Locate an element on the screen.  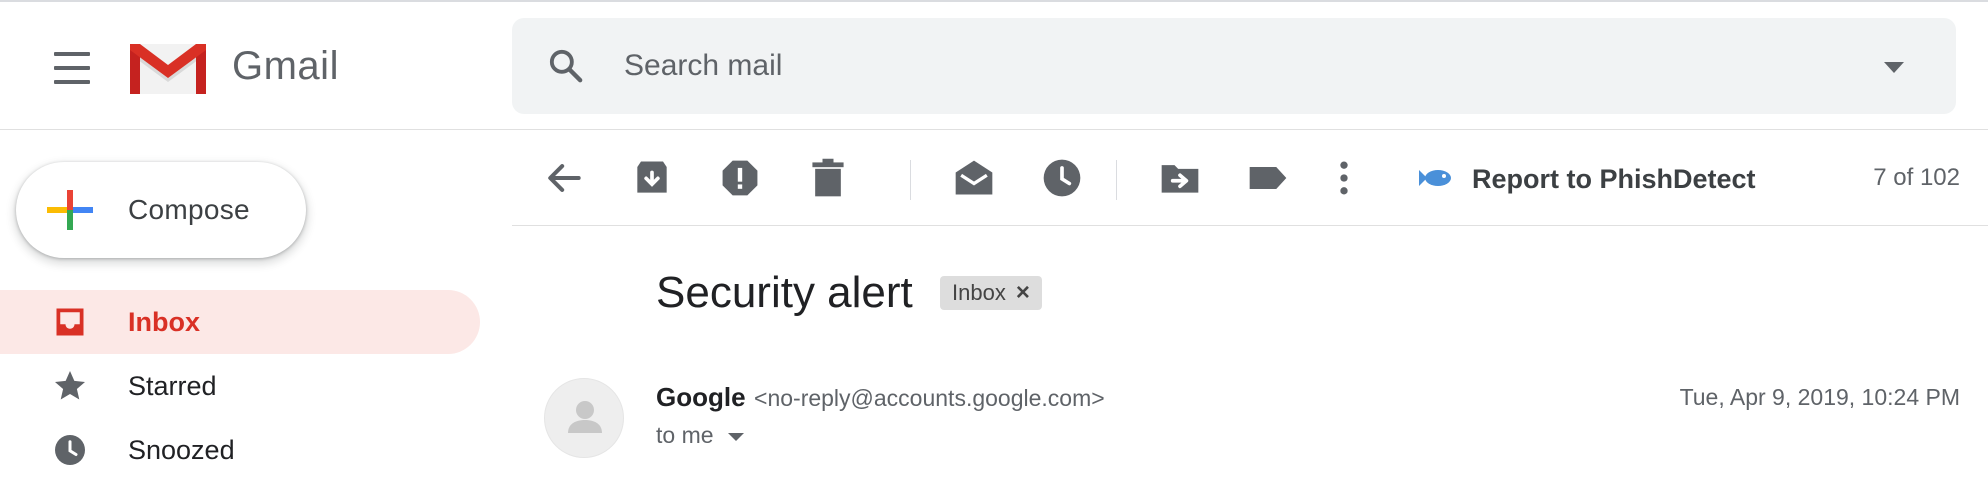
mark-unread-icon is located at coordinates (974, 178).